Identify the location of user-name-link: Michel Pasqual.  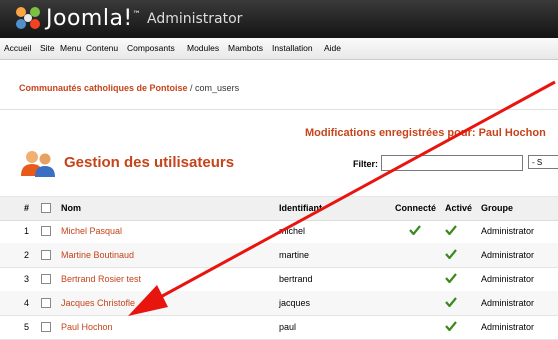
(91, 231).